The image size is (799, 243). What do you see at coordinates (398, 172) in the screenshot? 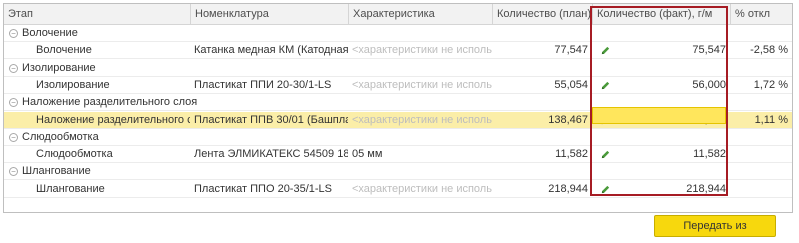
I see `group-row: − Шлангование` at bounding box center [398, 172].